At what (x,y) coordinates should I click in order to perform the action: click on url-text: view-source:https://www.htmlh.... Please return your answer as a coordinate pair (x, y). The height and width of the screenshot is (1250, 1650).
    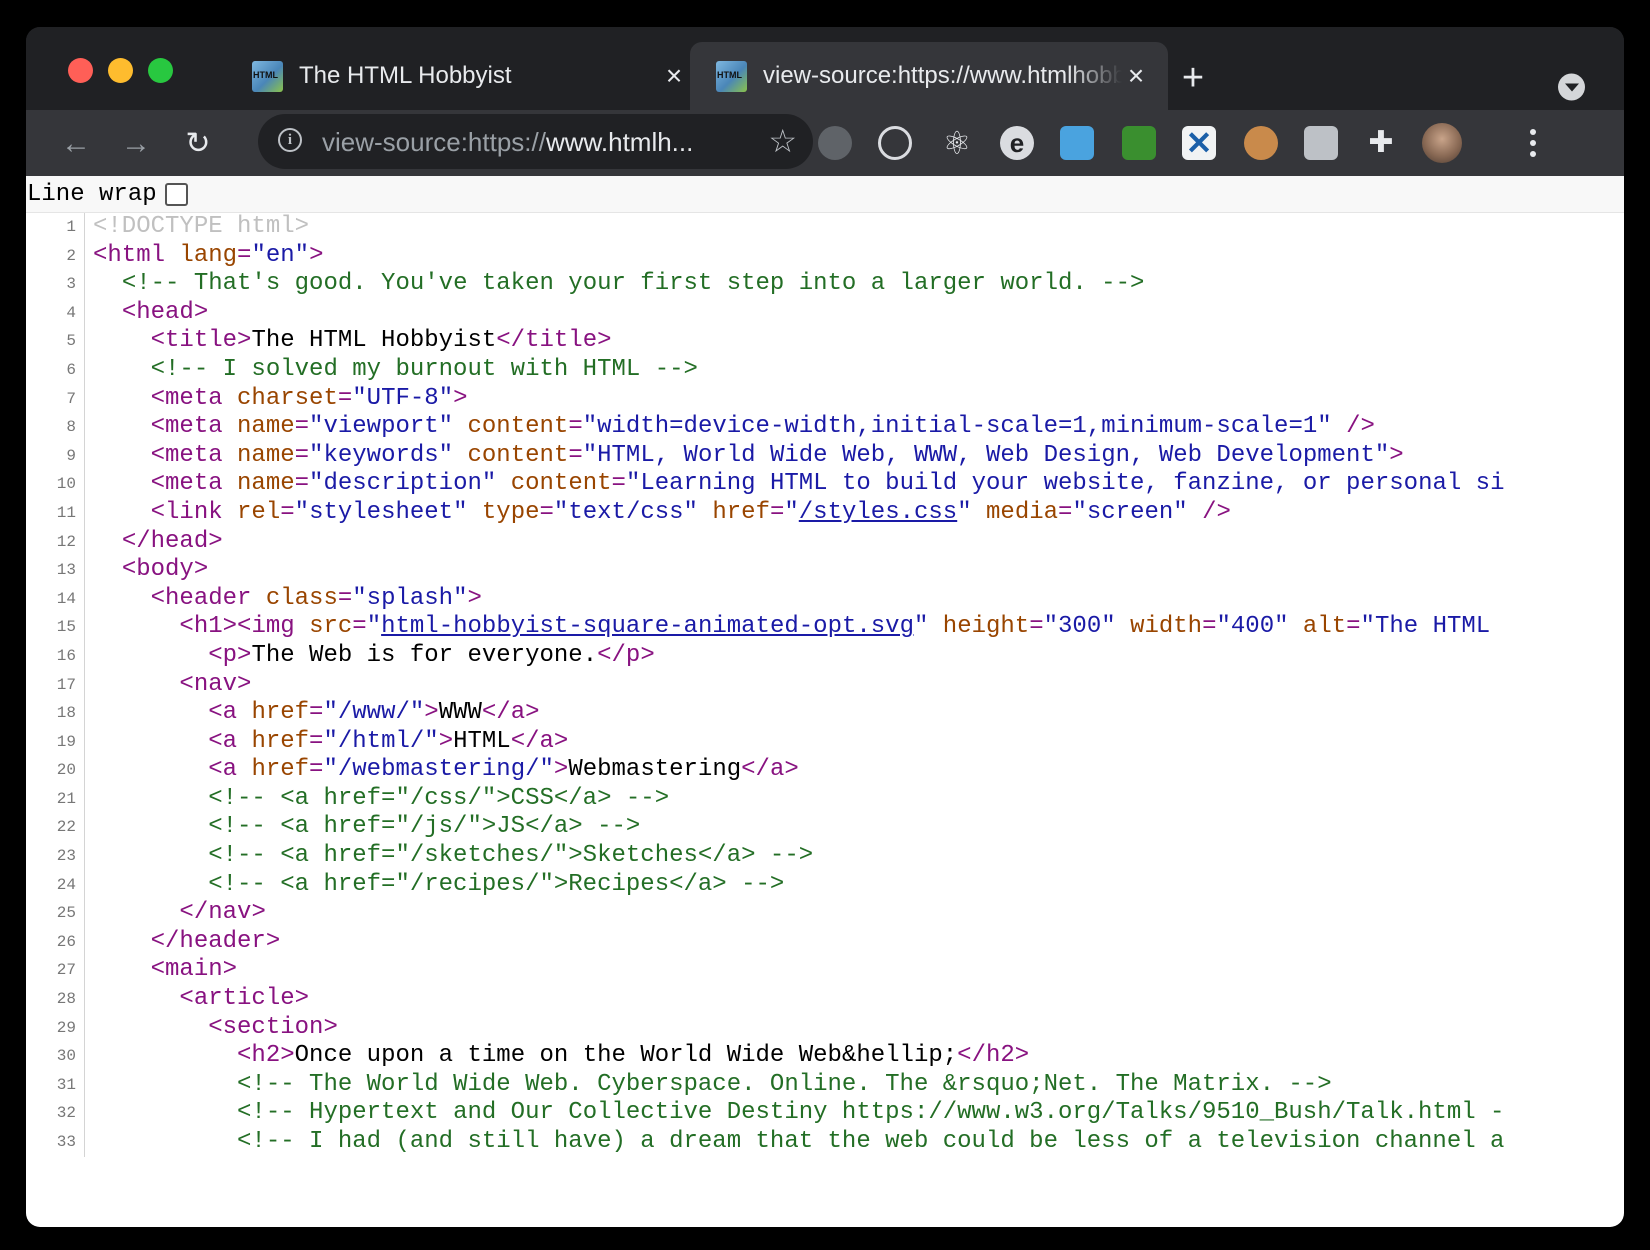
    Looking at the image, I should click on (507, 142).